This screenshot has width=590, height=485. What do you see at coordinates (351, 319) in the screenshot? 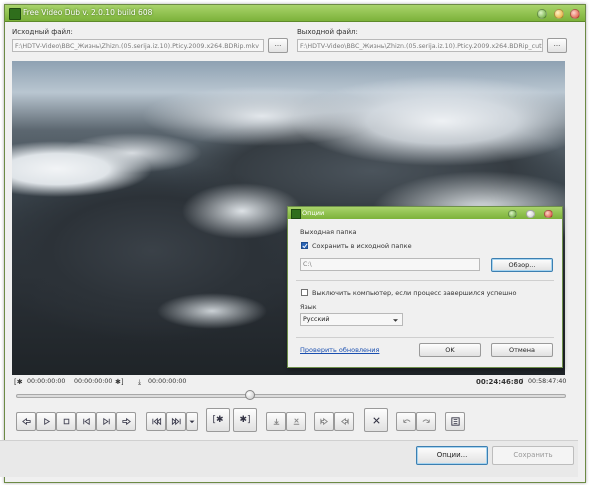
I see `language-select: Русский` at bounding box center [351, 319].